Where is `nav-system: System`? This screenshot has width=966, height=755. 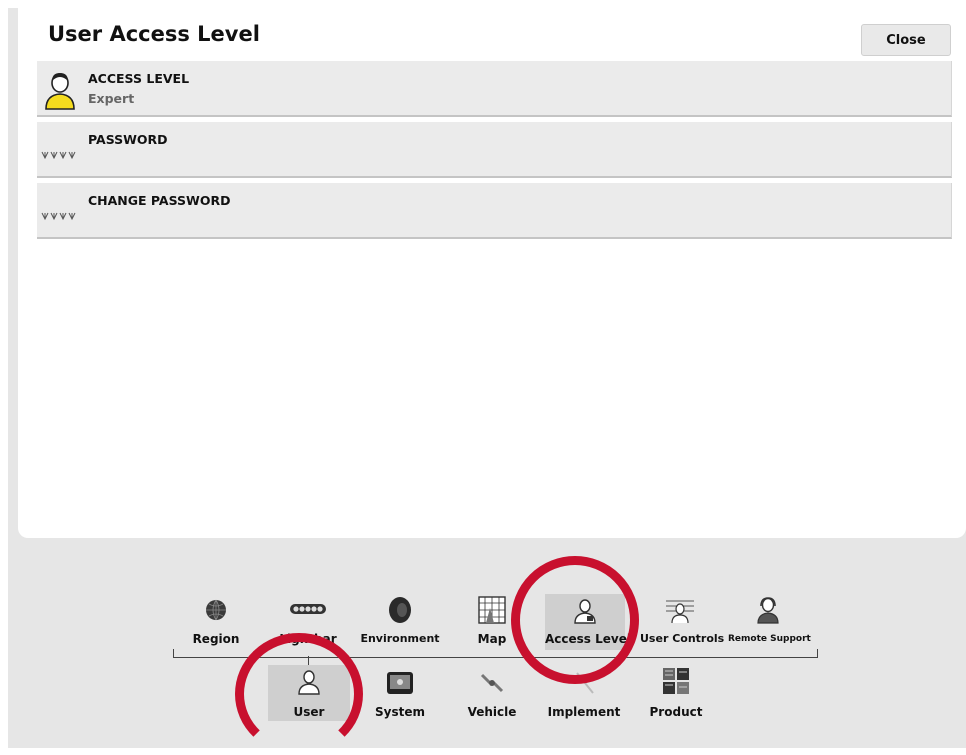
nav-system: System is located at coordinates (400, 693).